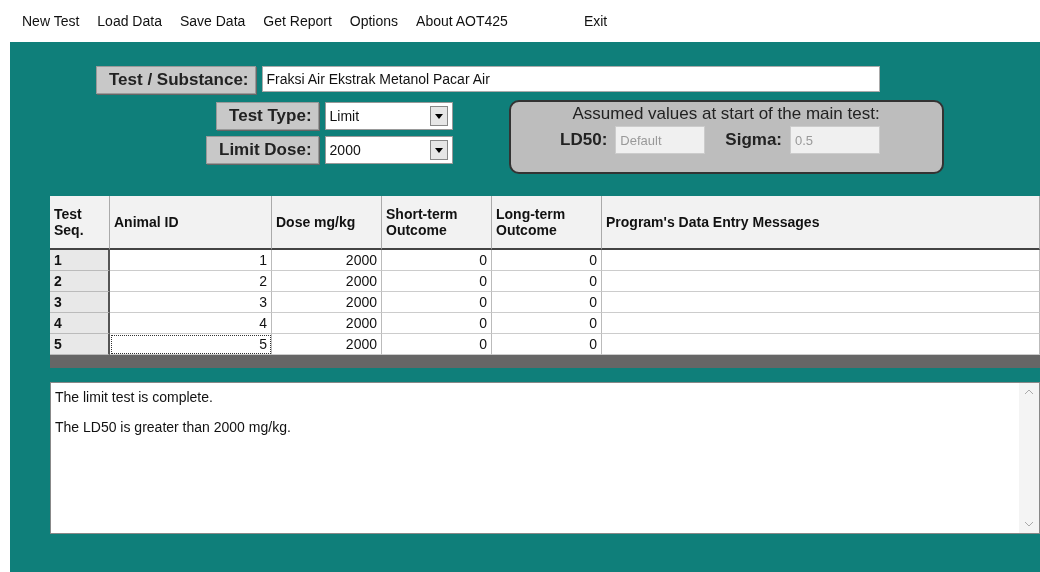 Image resolution: width=1040 pixels, height=572 pixels. What do you see at coordinates (191, 302) in the screenshot?
I see `table-cell: 3` at bounding box center [191, 302].